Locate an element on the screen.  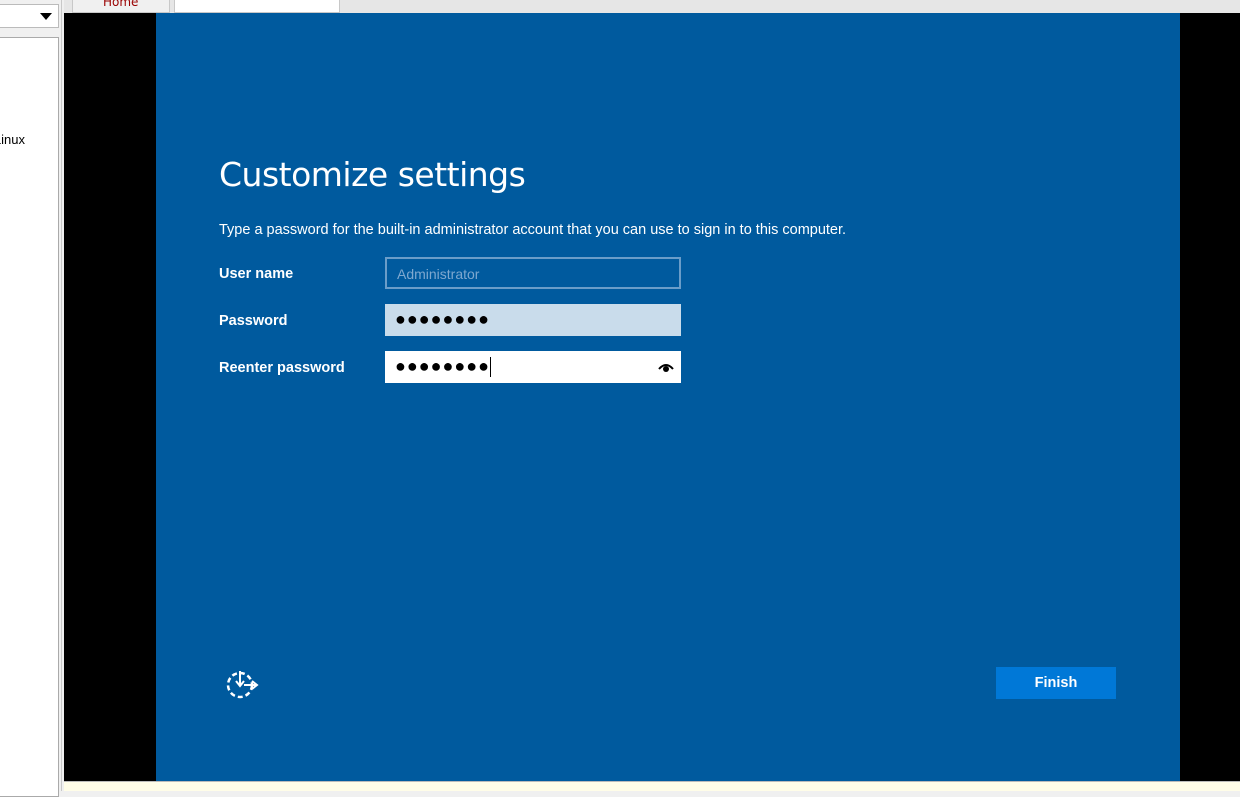
left-panel: Linux is located at coordinates (31, 398).